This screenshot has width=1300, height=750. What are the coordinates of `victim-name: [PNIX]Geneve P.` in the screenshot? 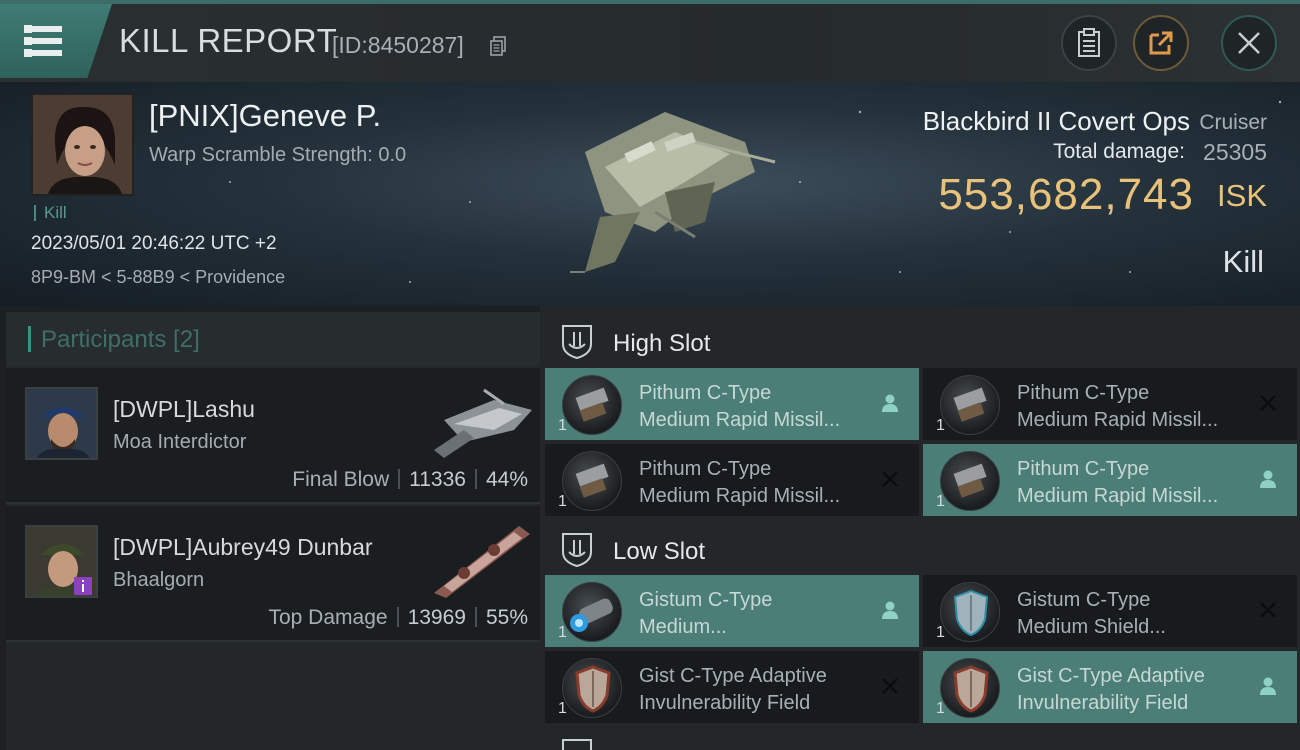 It's located at (265, 116).